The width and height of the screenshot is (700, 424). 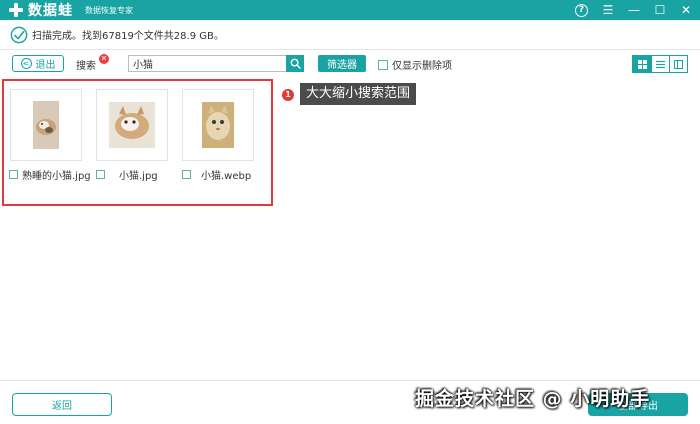 I want to click on only-deleted-toggle: 仅显示删除项, so click(x=415, y=64).